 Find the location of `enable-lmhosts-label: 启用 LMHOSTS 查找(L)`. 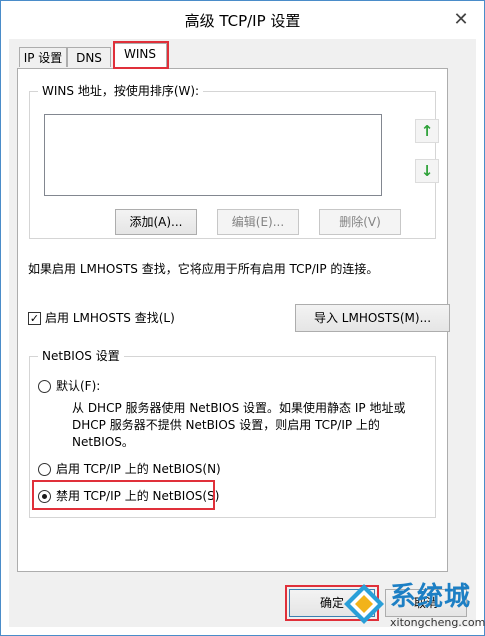

enable-lmhosts-label: 启用 LMHOSTS 查找(L) is located at coordinates (110, 318).